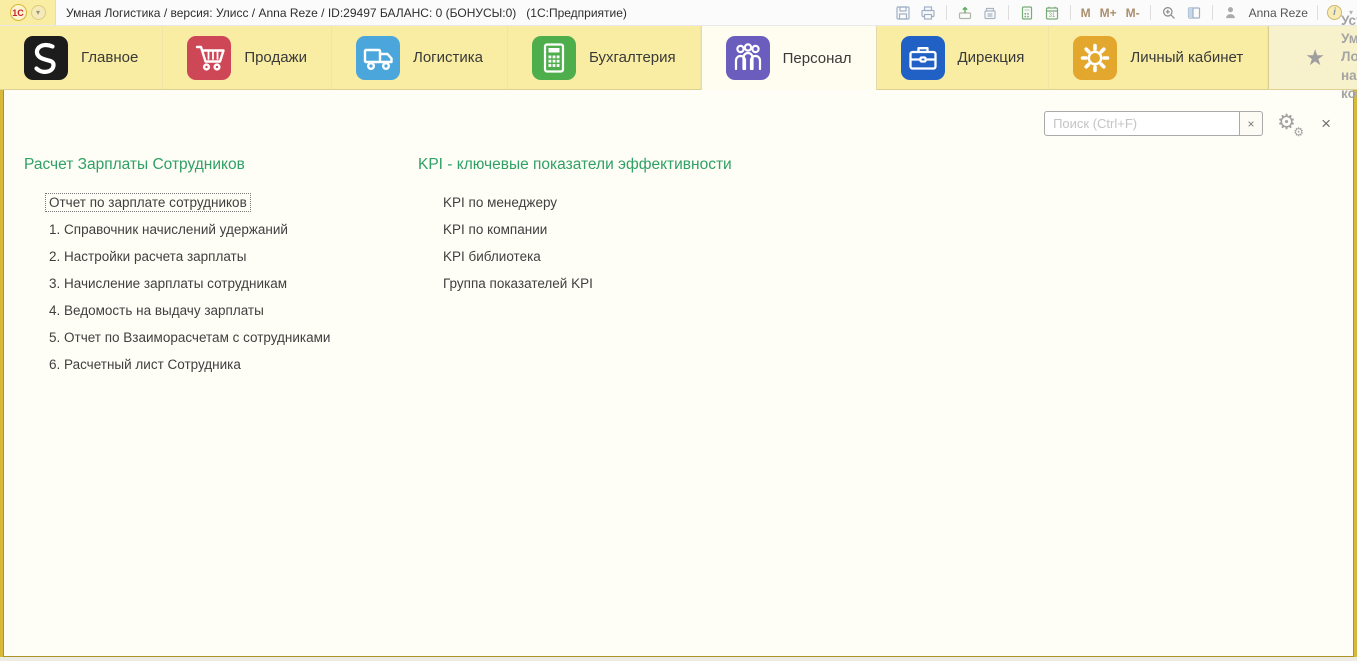 This screenshot has width=1357, height=661. What do you see at coordinates (991, 57) in the screenshot?
I see `tab-label: Дирекция` at bounding box center [991, 57].